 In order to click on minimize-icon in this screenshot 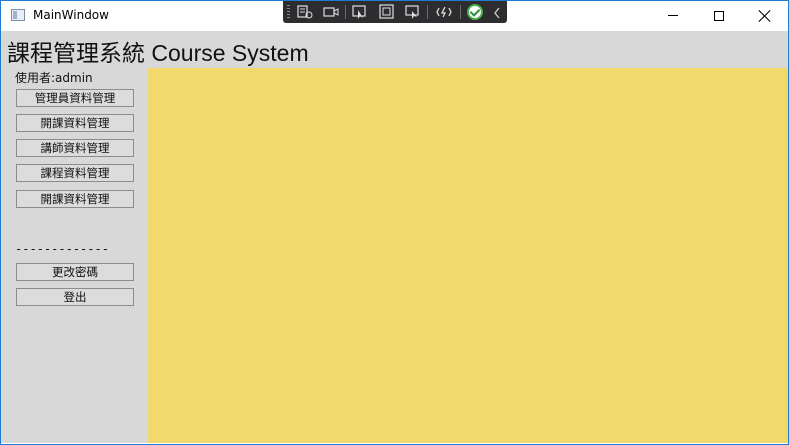, I will do `click(673, 15)`.